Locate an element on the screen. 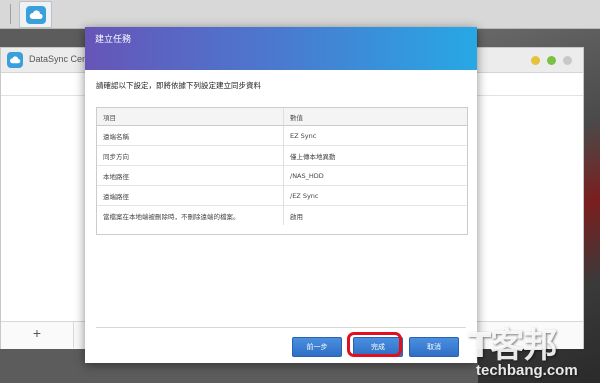 The image size is (600, 383). cancel-button: 取消 is located at coordinates (434, 347).